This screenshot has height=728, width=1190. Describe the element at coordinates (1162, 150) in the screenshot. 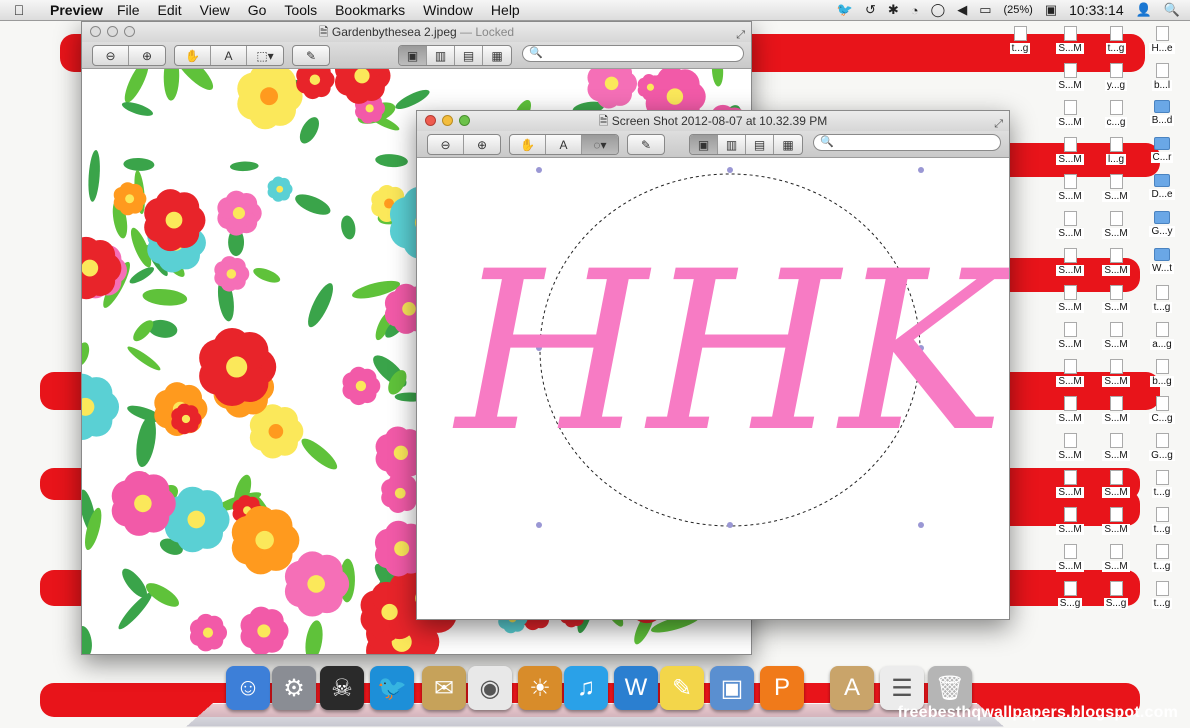

I see `desktop-file-icon: C...r` at that location.